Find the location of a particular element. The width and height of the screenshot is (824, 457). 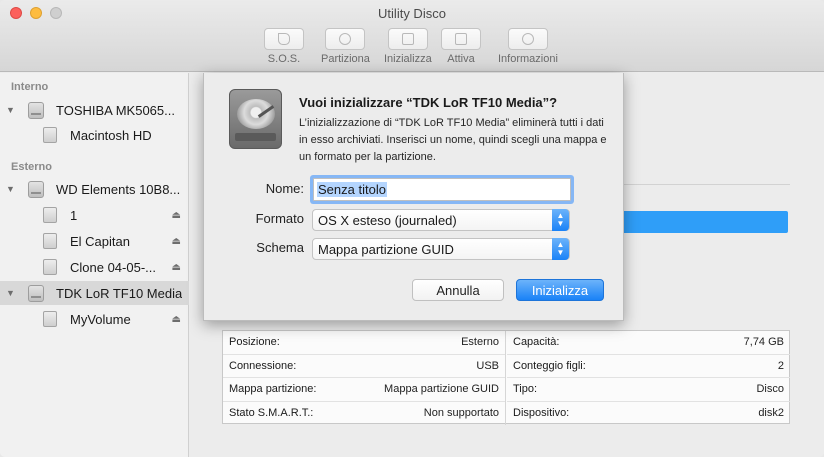

sidebar-item-clone: Clone 04-05-... ⏏ is located at coordinates (94, 267).